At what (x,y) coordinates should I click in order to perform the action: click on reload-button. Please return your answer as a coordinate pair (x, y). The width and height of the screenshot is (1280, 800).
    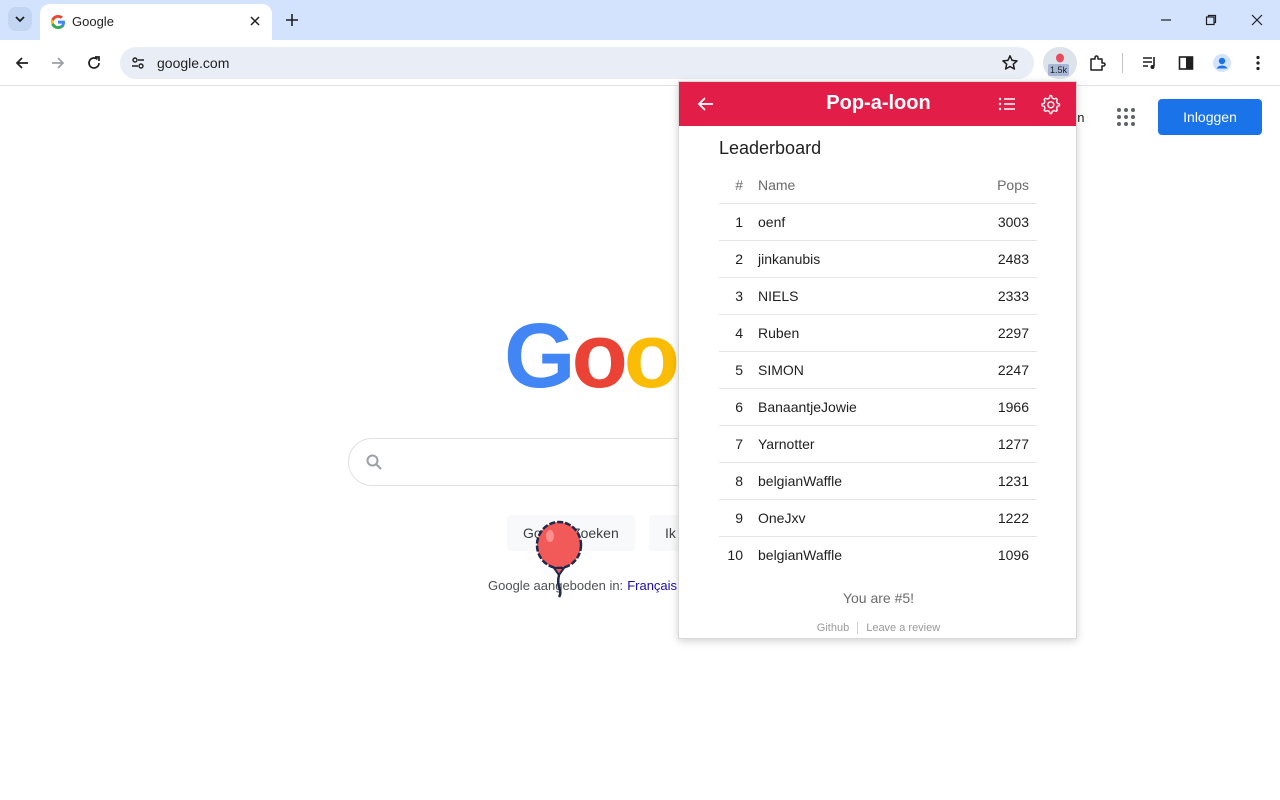
    Looking at the image, I should click on (94, 63).